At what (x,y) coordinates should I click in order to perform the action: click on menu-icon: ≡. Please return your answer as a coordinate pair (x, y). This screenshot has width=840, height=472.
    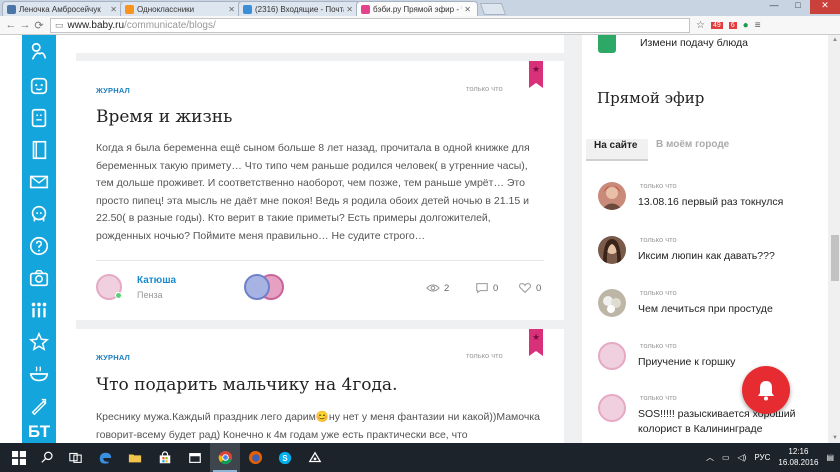
    Looking at the image, I should click on (758, 25).